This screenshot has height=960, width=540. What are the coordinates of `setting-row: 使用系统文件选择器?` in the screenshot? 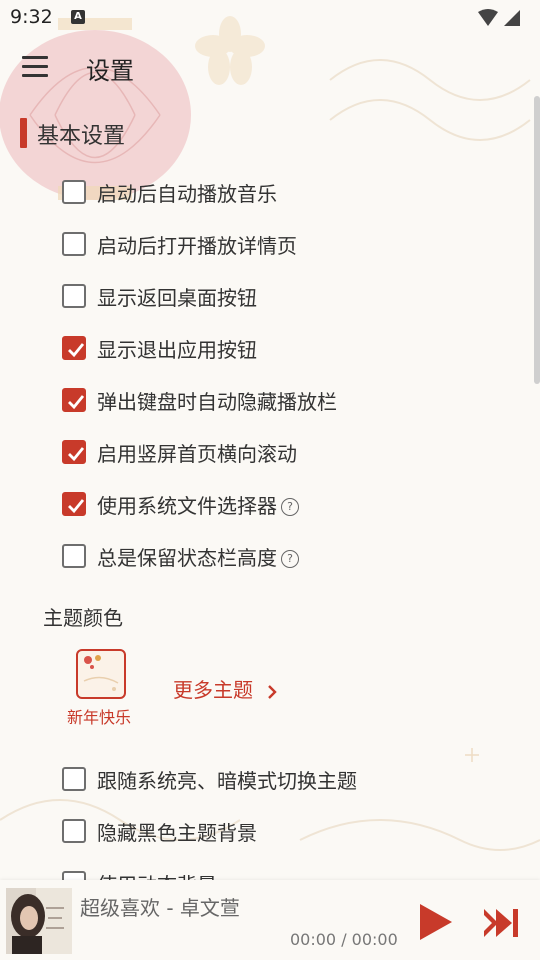 It's located at (280, 506).